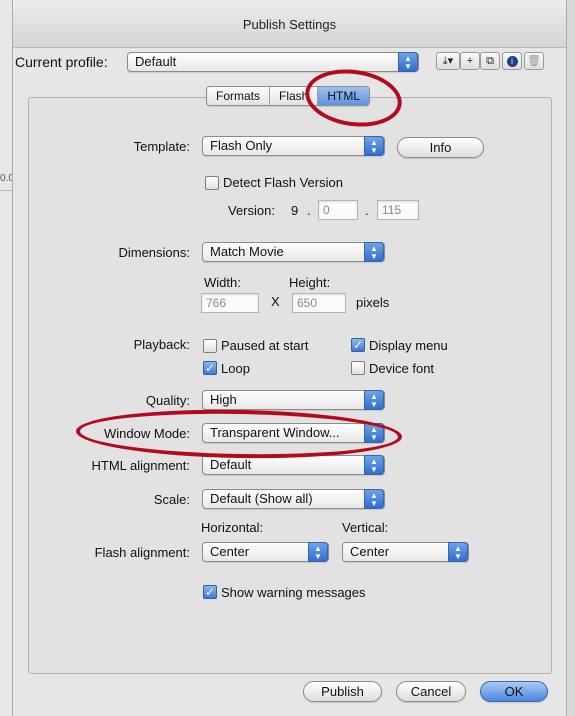 The height and width of the screenshot is (716, 575). Describe the element at coordinates (275, 301) in the screenshot. I see `dimensions-x-label: X` at that location.